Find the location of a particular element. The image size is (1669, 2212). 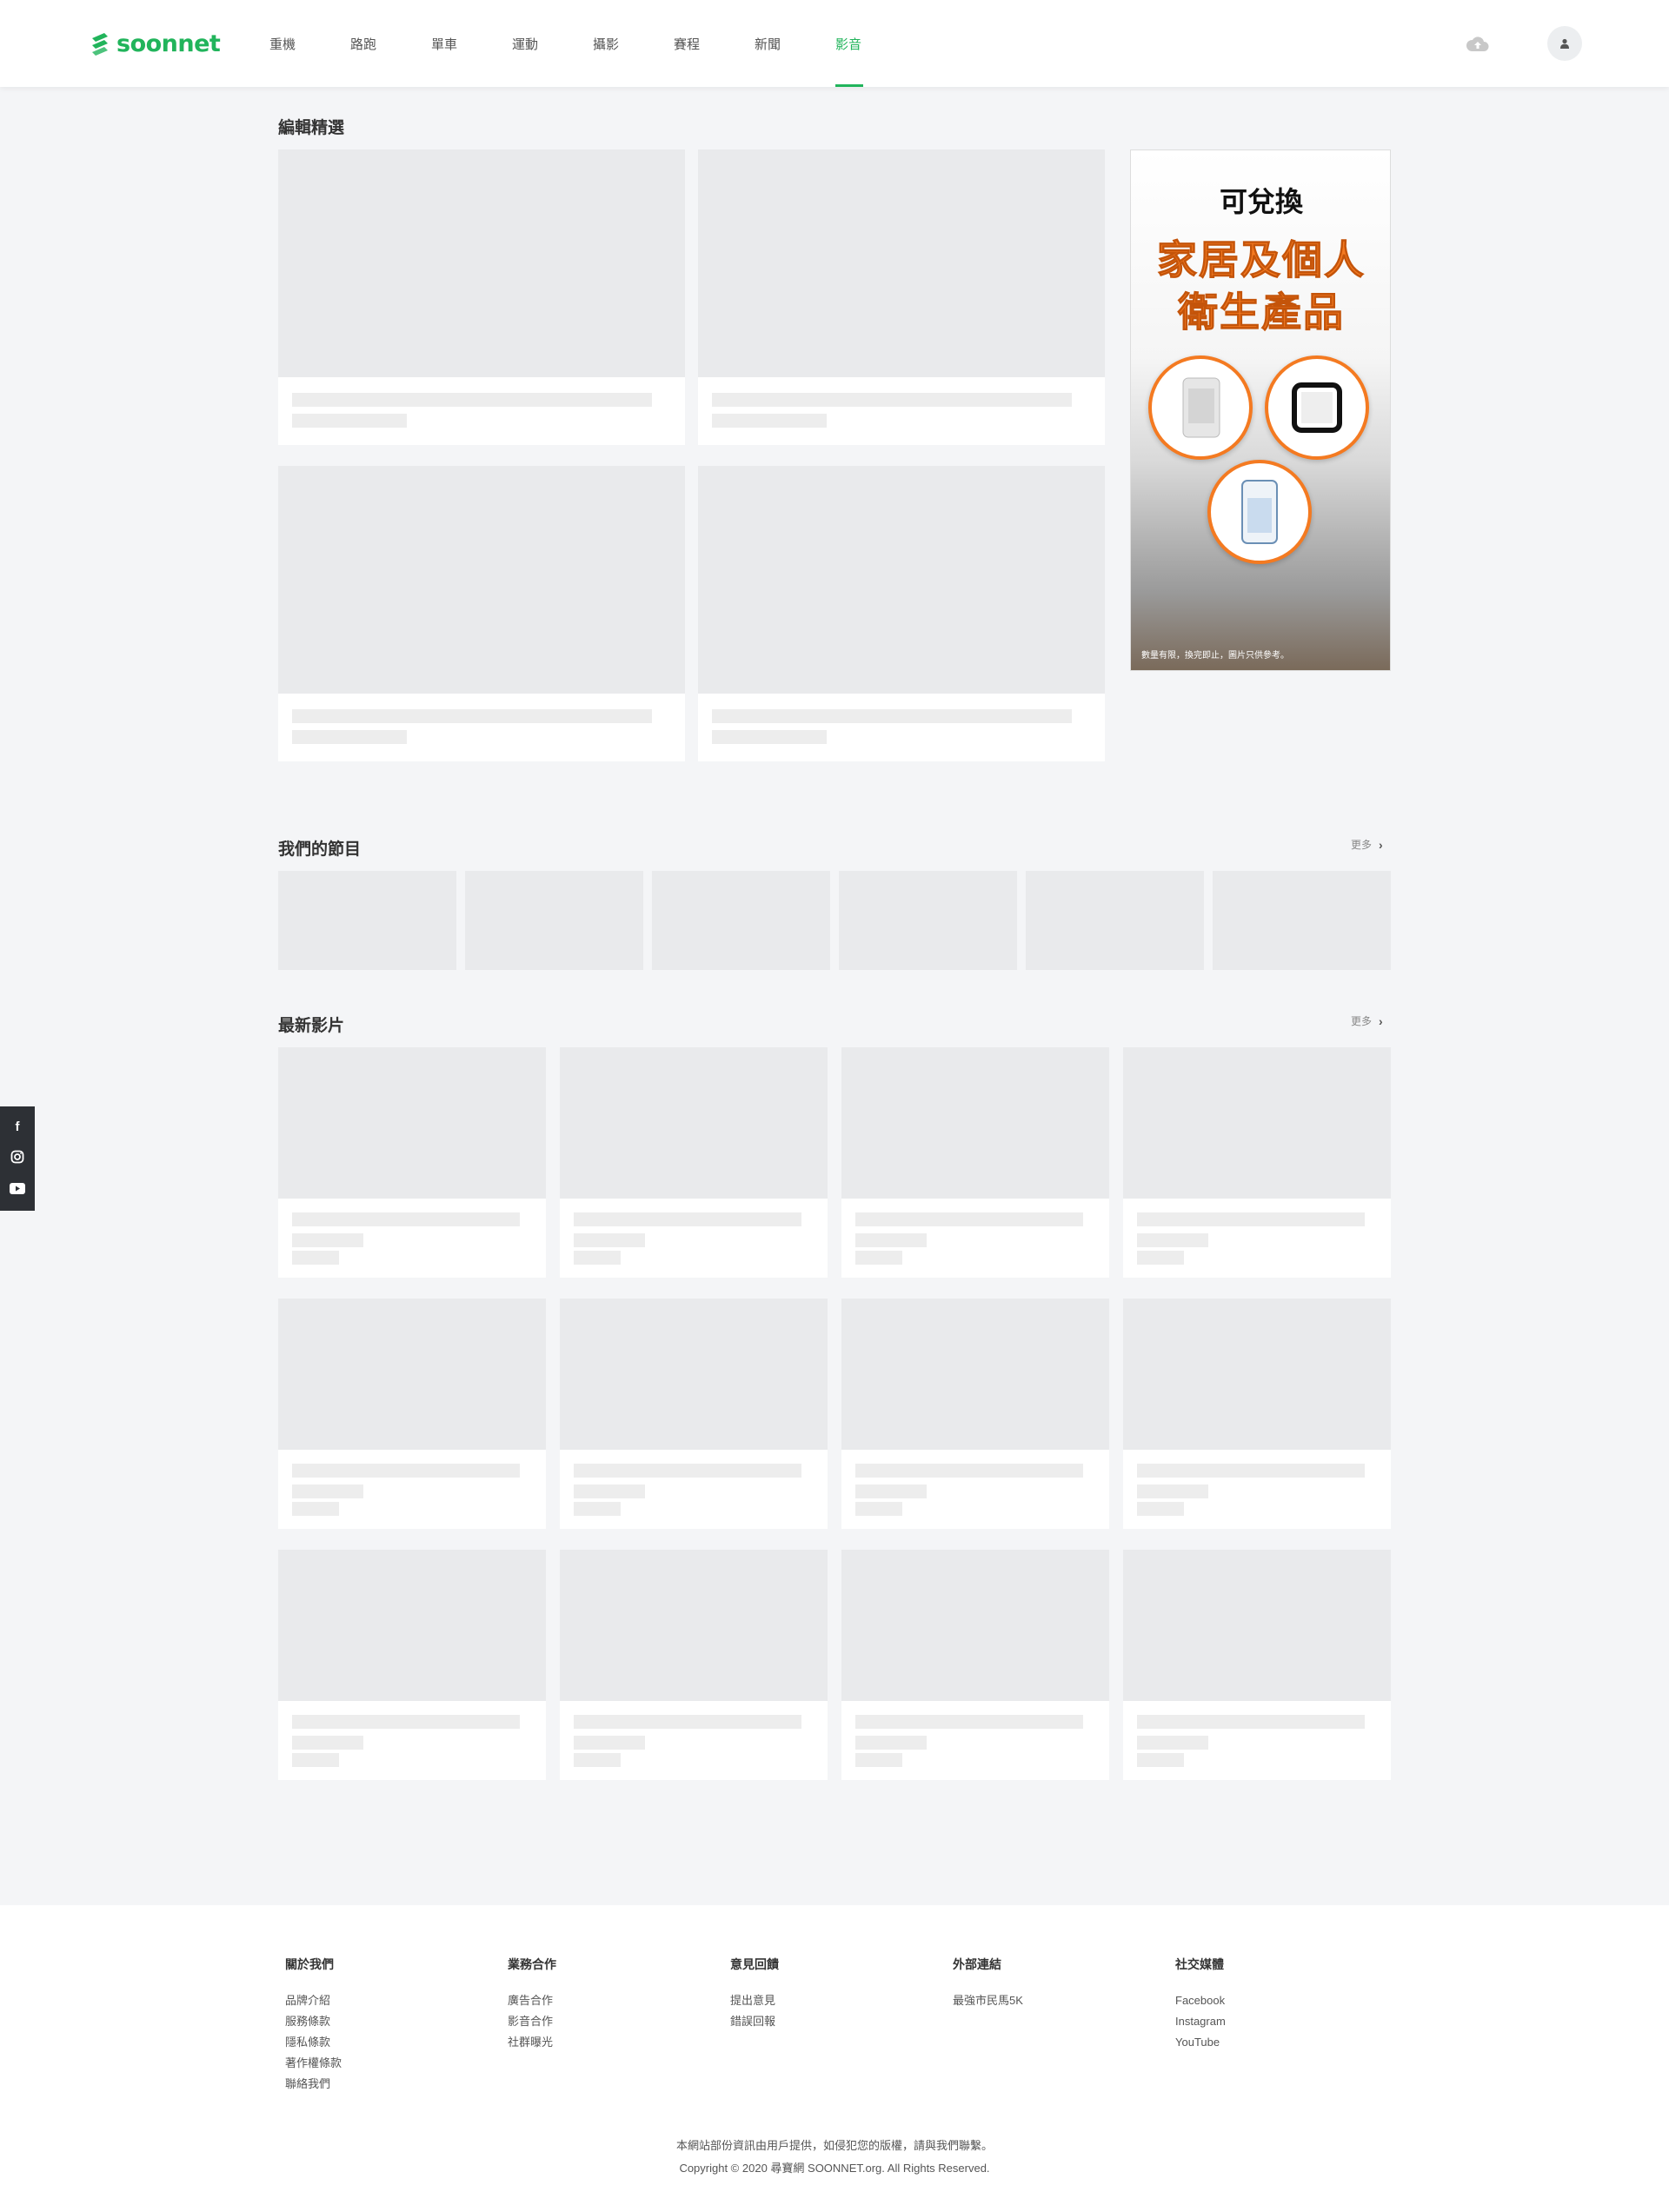

footer-link: 著作權條款 is located at coordinates (313, 2063).